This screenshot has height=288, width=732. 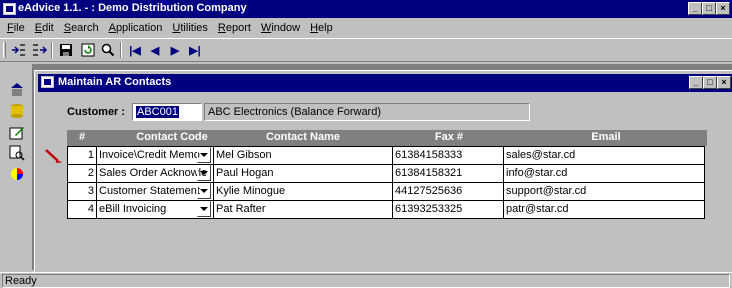 I want to click on app-maximize-button: □, so click(x=709, y=8).